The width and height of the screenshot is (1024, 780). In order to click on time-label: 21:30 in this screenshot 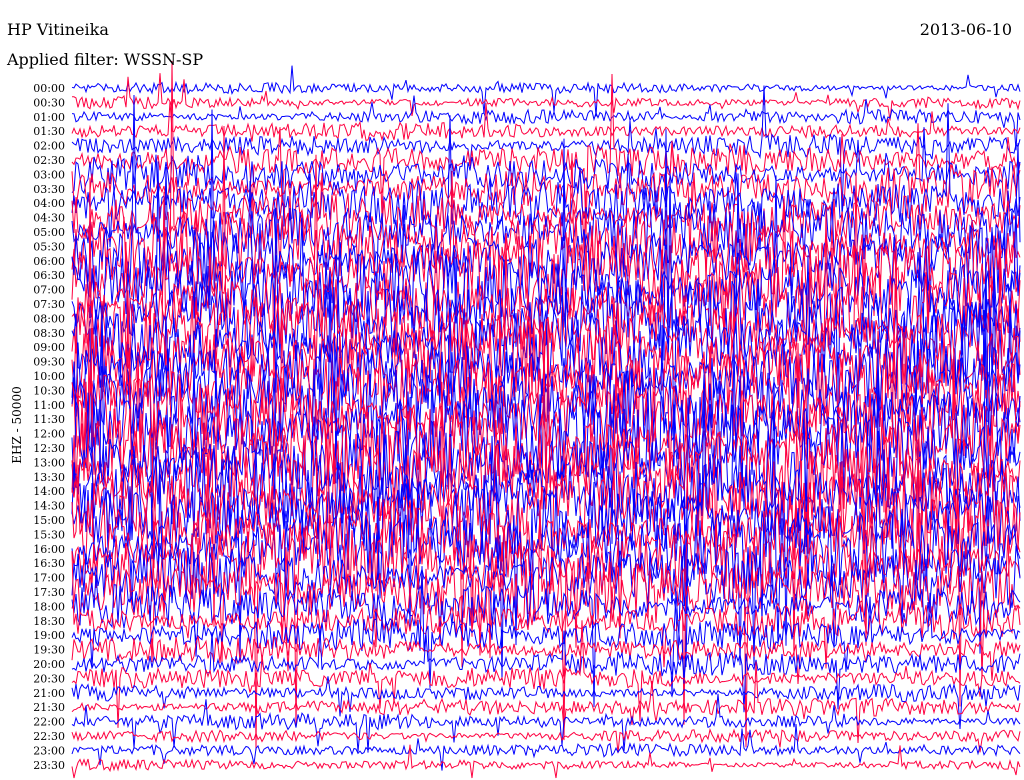, I will do `click(49, 707)`.